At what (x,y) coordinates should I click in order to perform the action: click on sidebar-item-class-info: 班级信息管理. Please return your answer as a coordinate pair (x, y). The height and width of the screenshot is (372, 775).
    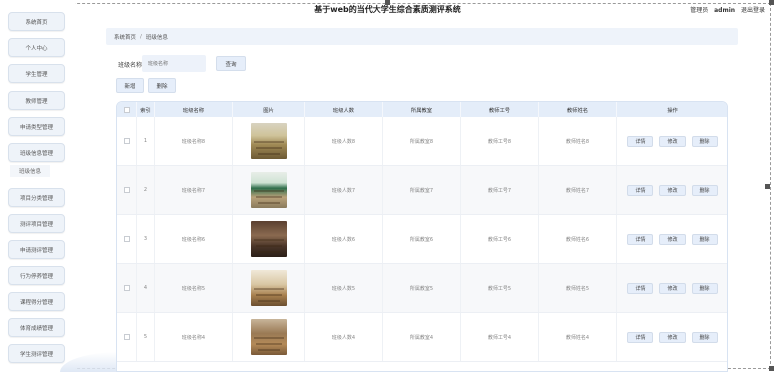
    Looking at the image, I should click on (36, 152).